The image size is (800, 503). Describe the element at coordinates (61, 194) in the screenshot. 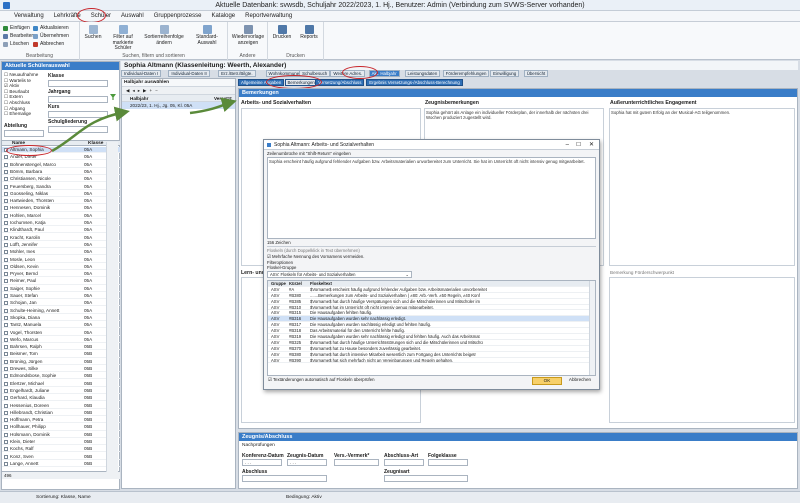

I see `list-item: Goosseling, Niklas 05A` at that location.